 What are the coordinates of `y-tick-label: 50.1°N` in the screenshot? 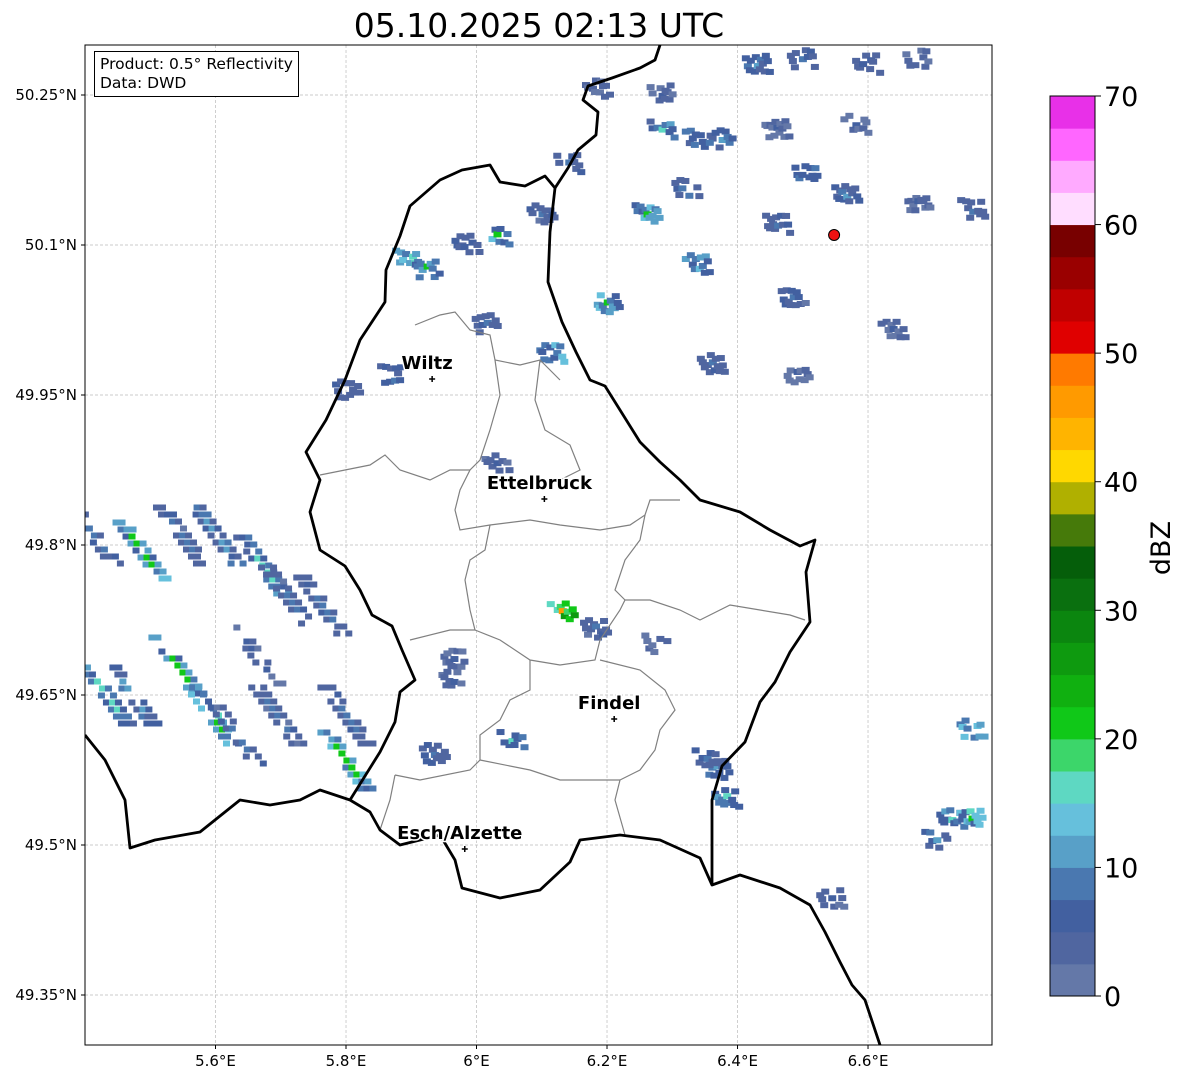 It's located at (51, 245).